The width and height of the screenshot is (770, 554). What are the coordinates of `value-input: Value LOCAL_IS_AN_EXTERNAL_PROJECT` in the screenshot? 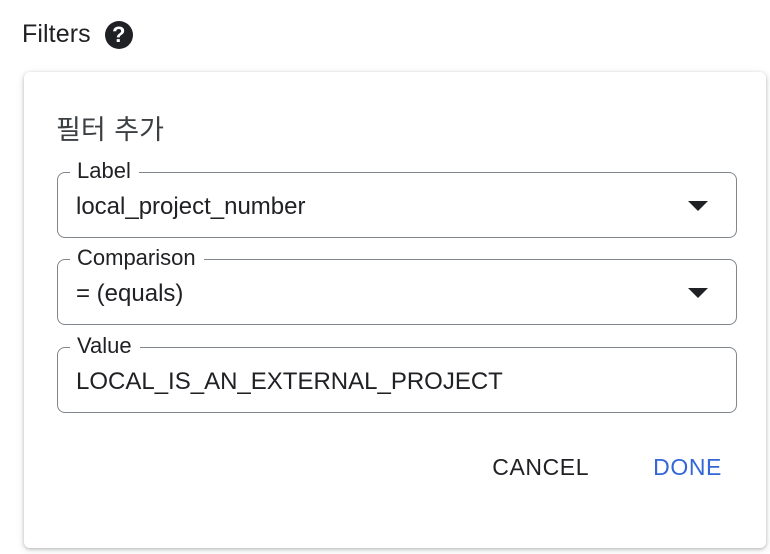 It's located at (397, 373).